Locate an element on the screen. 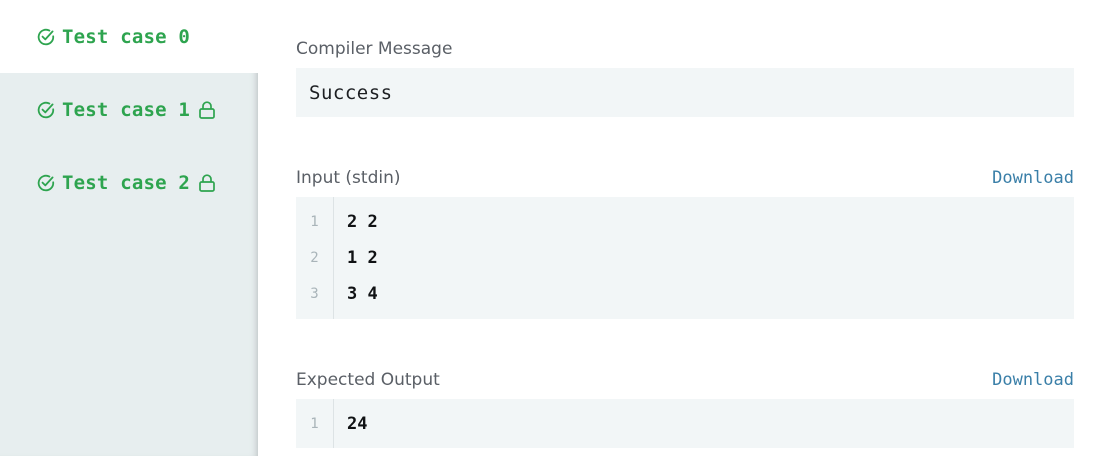 This screenshot has width=1099, height=456. compiler-message-text: Success is located at coordinates (351, 92).